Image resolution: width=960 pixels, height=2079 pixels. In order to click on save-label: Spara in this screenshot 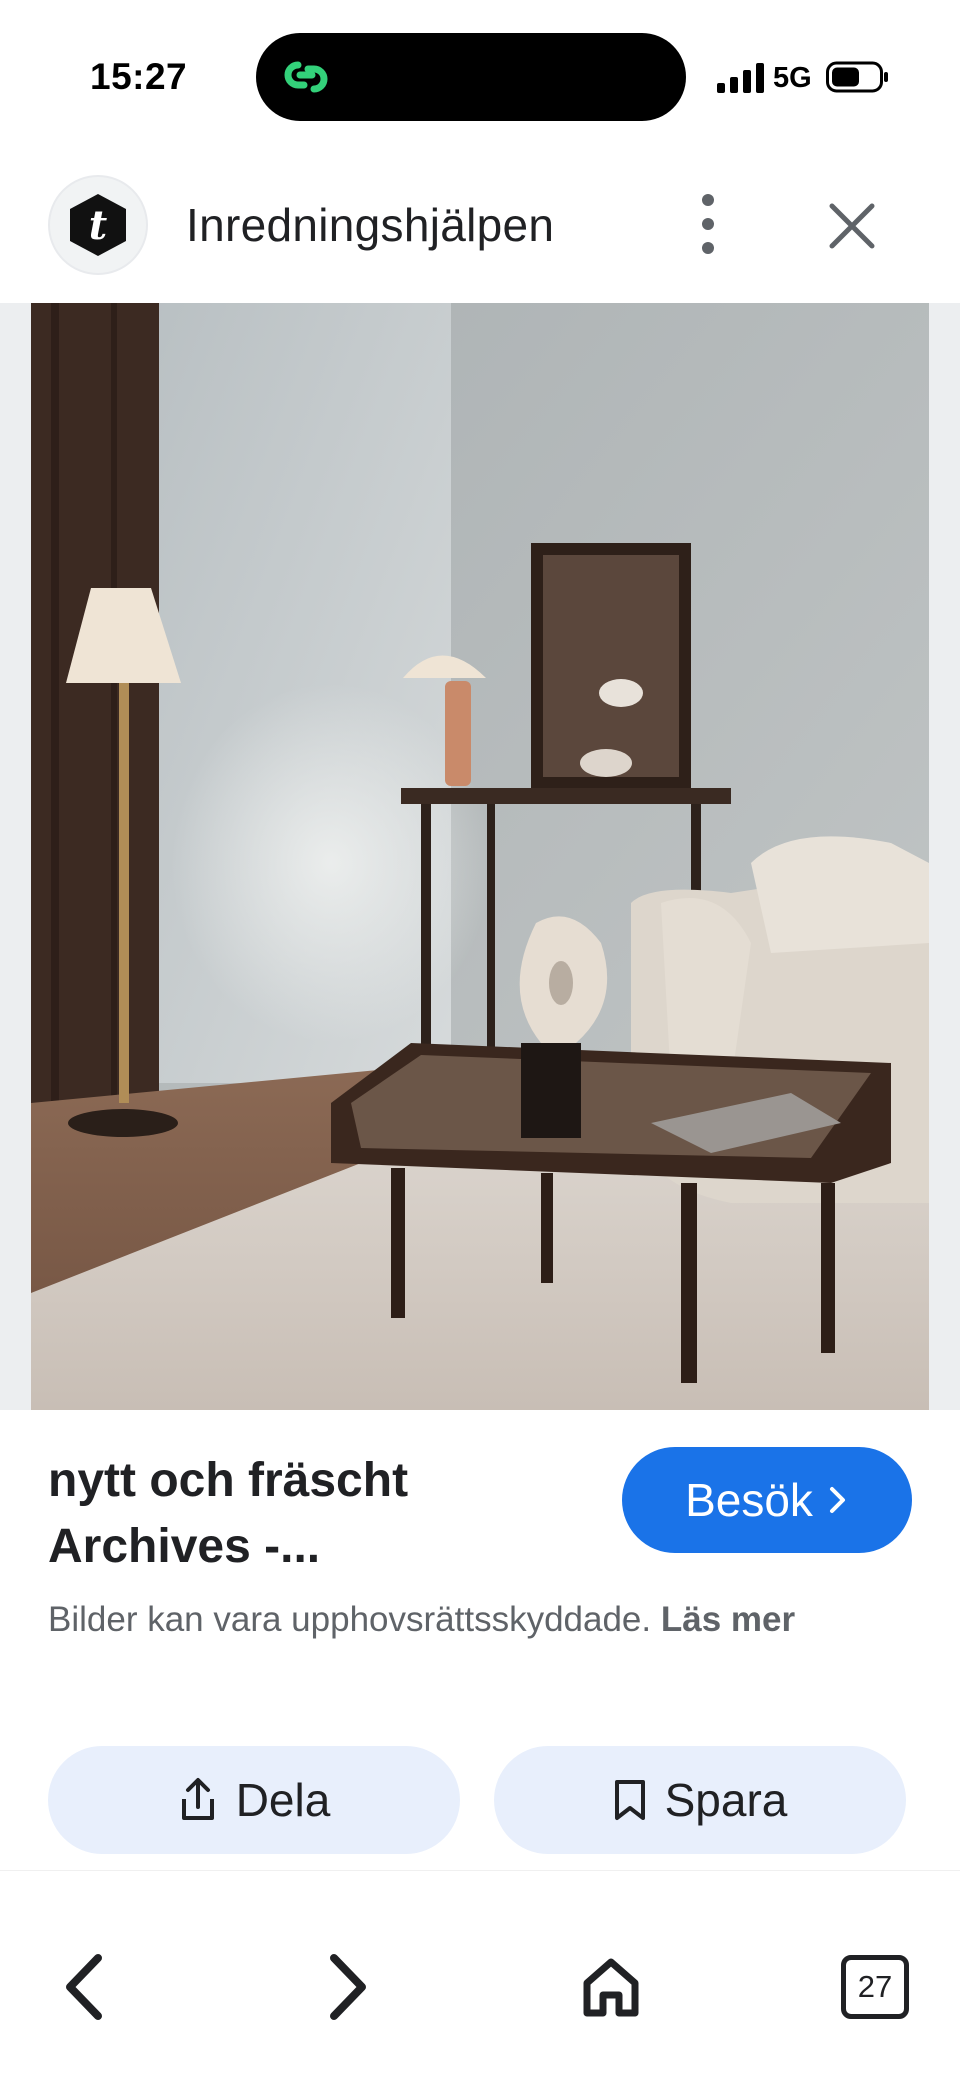, I will do `click(726, 1800)`.